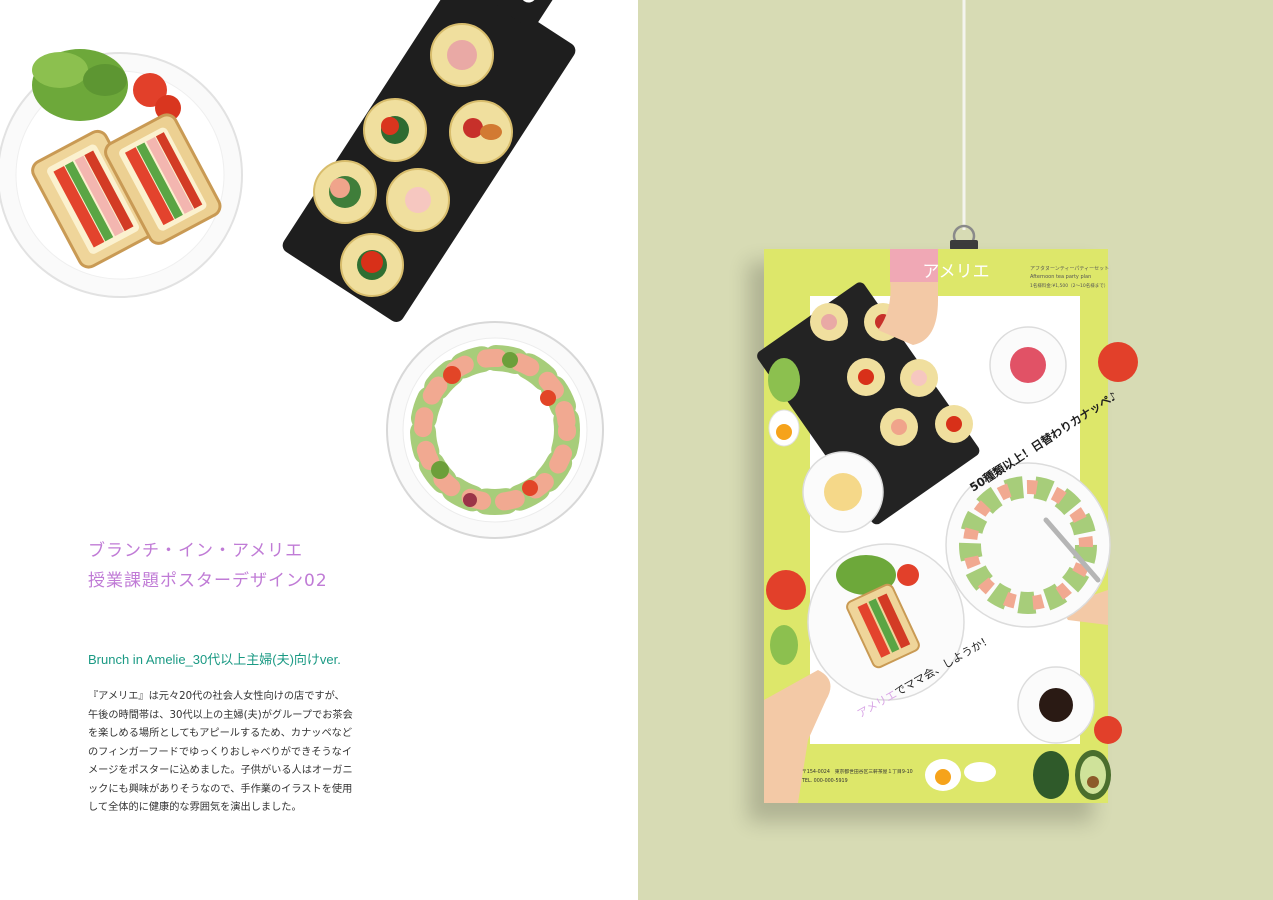 The image size is (1273, 900). What do you see at coordinates (220, 752) in the screenshot?
I see `description-line: のフィンガーフードでゆっくりおしゃべりができそうなイ` at bounding box center [220, 752].